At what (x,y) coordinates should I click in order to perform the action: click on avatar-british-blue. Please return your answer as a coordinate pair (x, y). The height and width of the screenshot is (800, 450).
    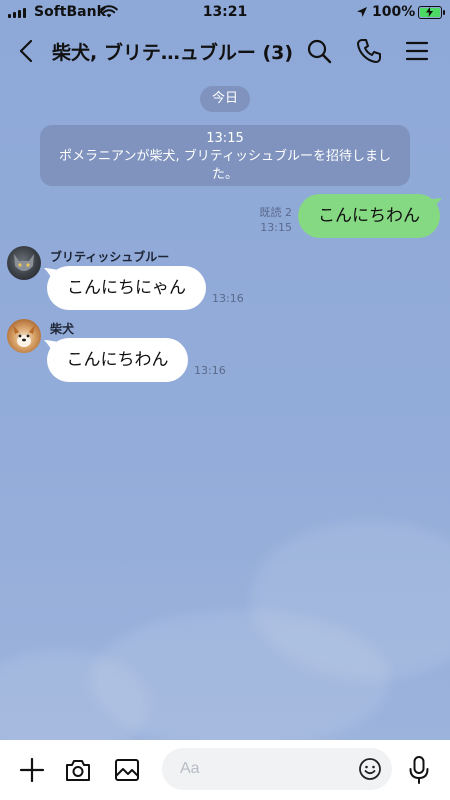
    Looking at the image, I should click on (24, 263).